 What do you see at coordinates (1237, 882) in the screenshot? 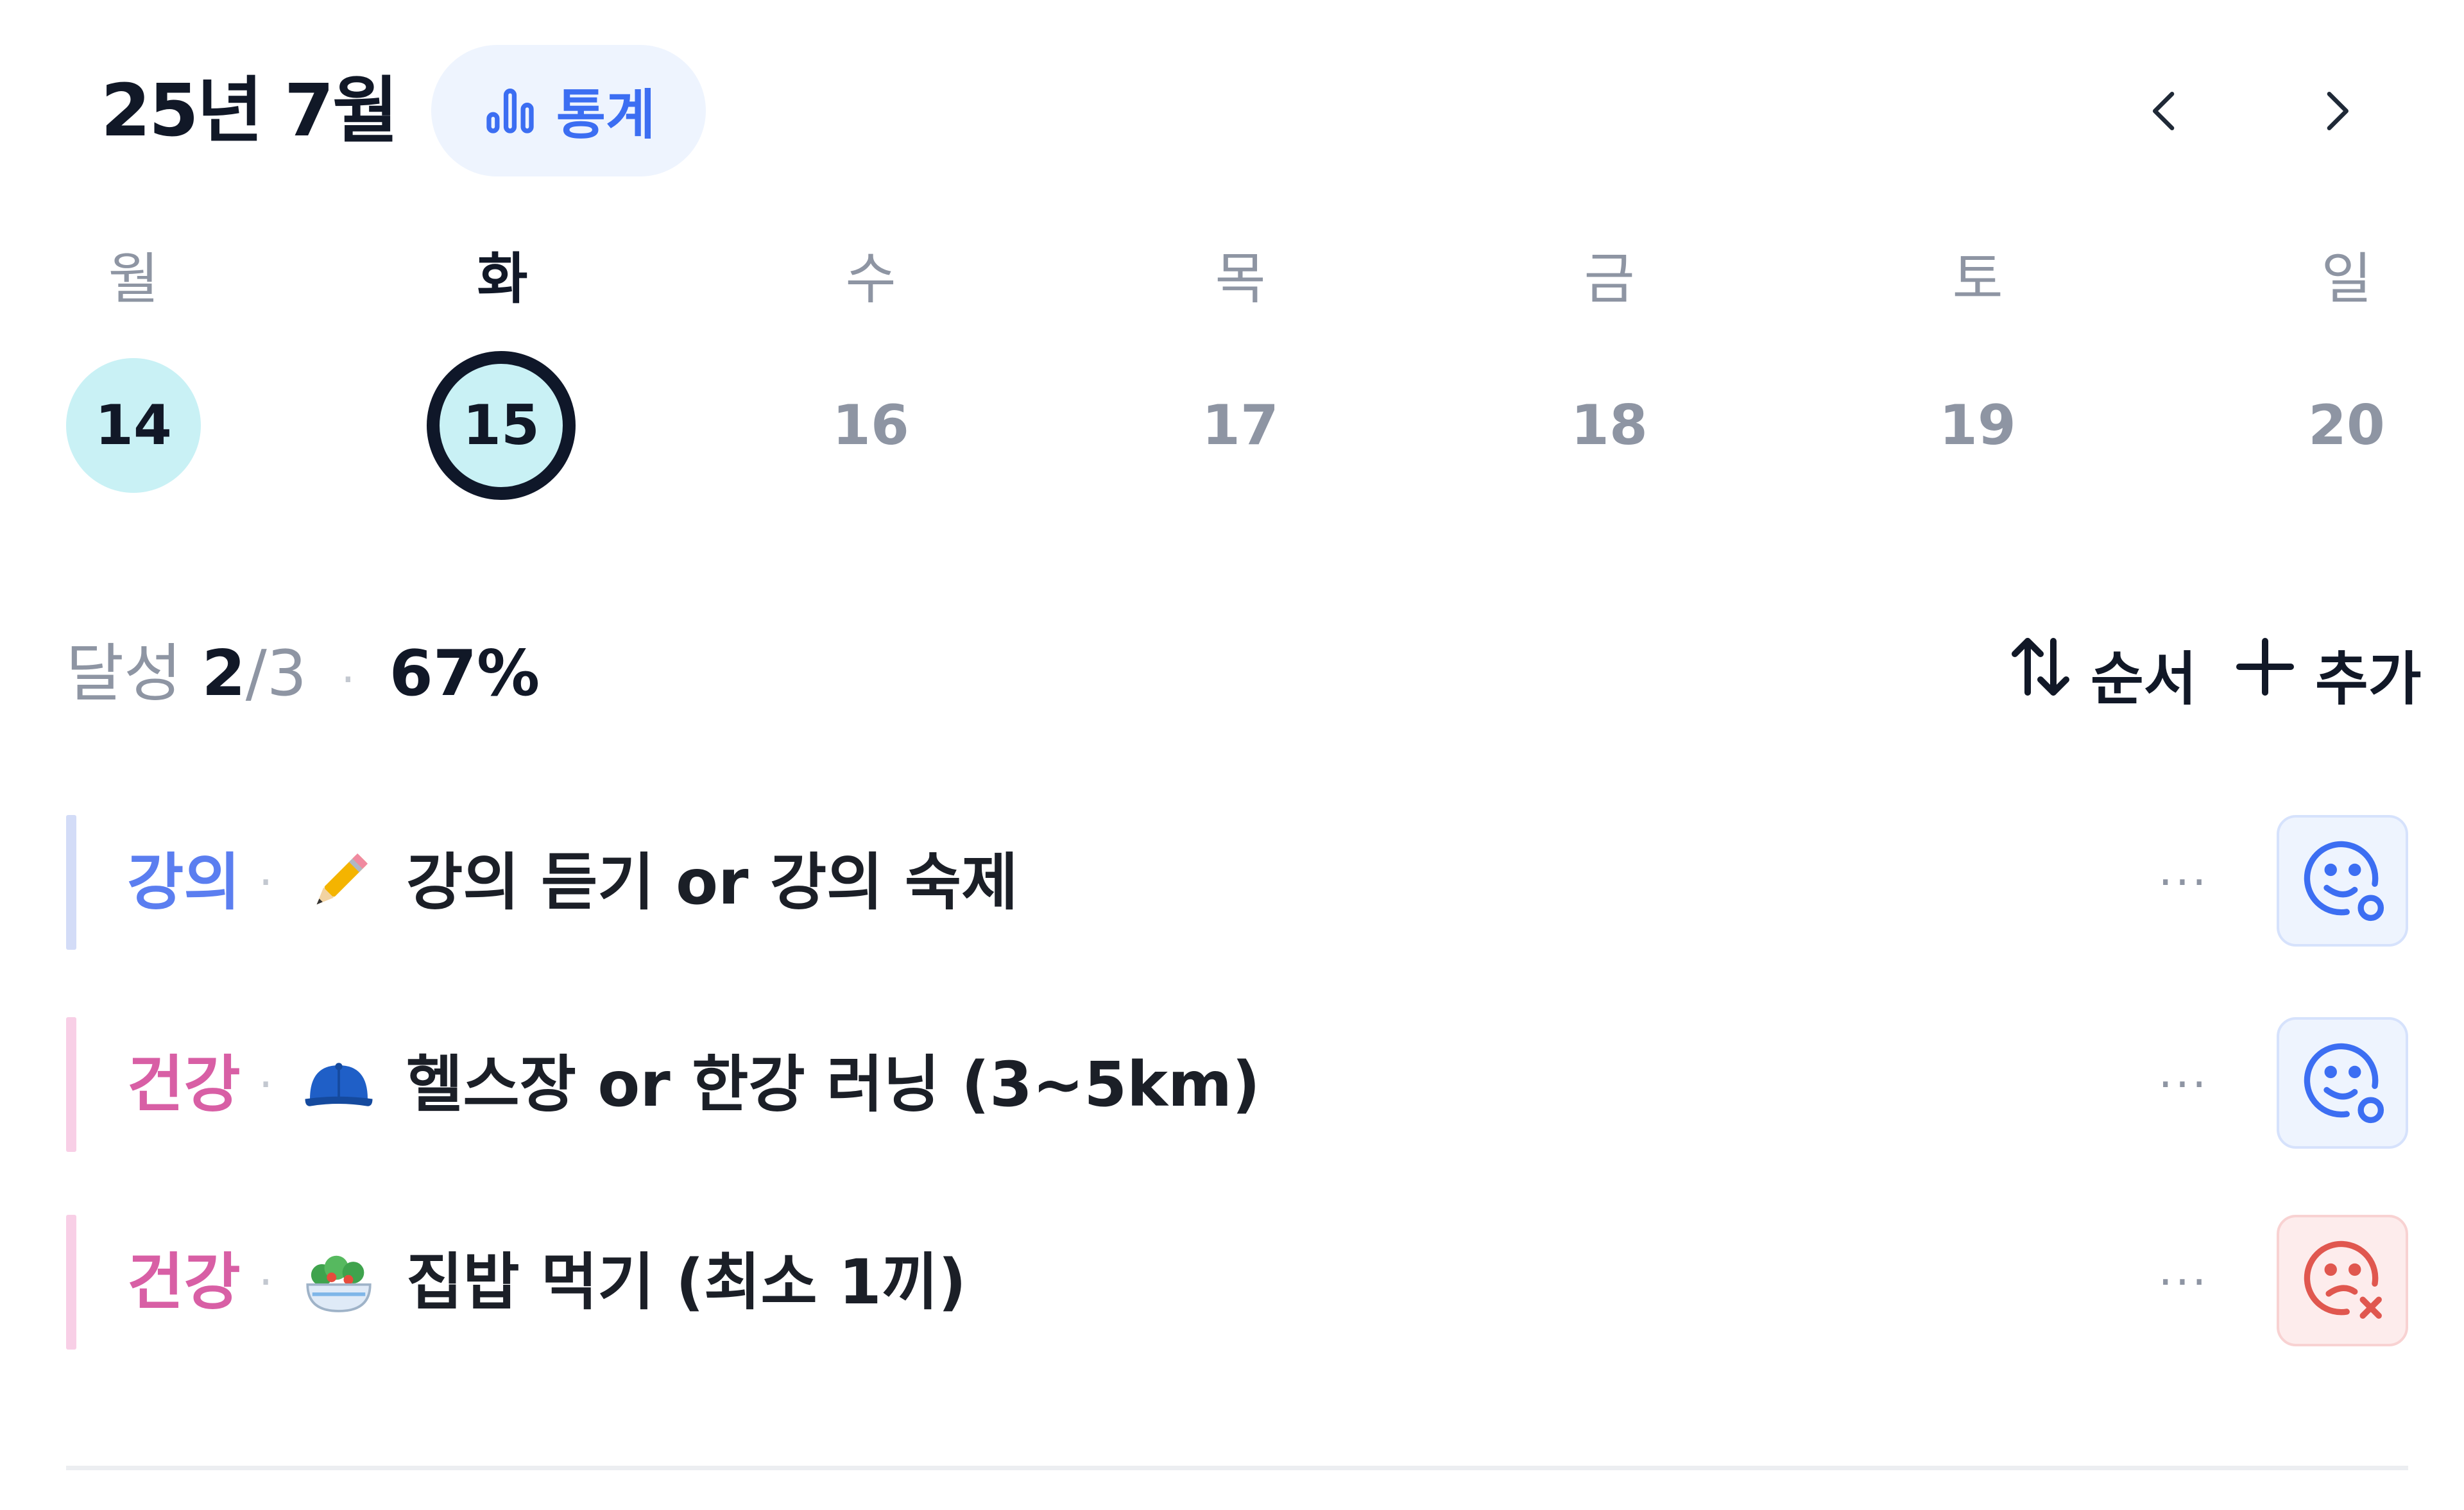
I see `habit-row: 강의 · 강의 듣기 or 강의 숙제 ···` at bounding box center [1237, 882].